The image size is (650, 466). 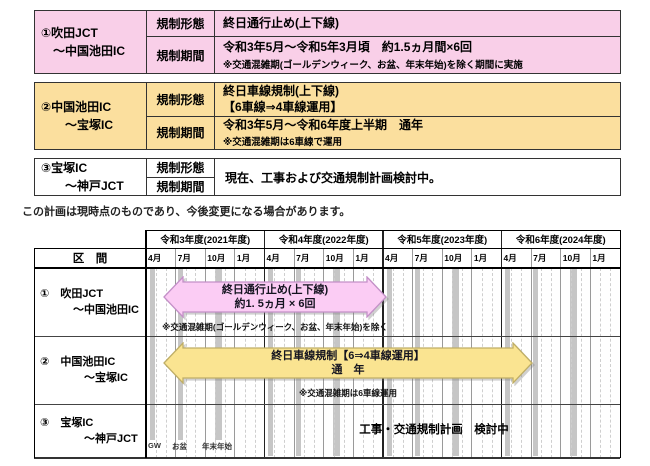 What do you see at coordinates (91, 42) in the screenshot?
I see `section-name: ①吹田JCT ～中国池田IC` at bounding box center [91, 42].